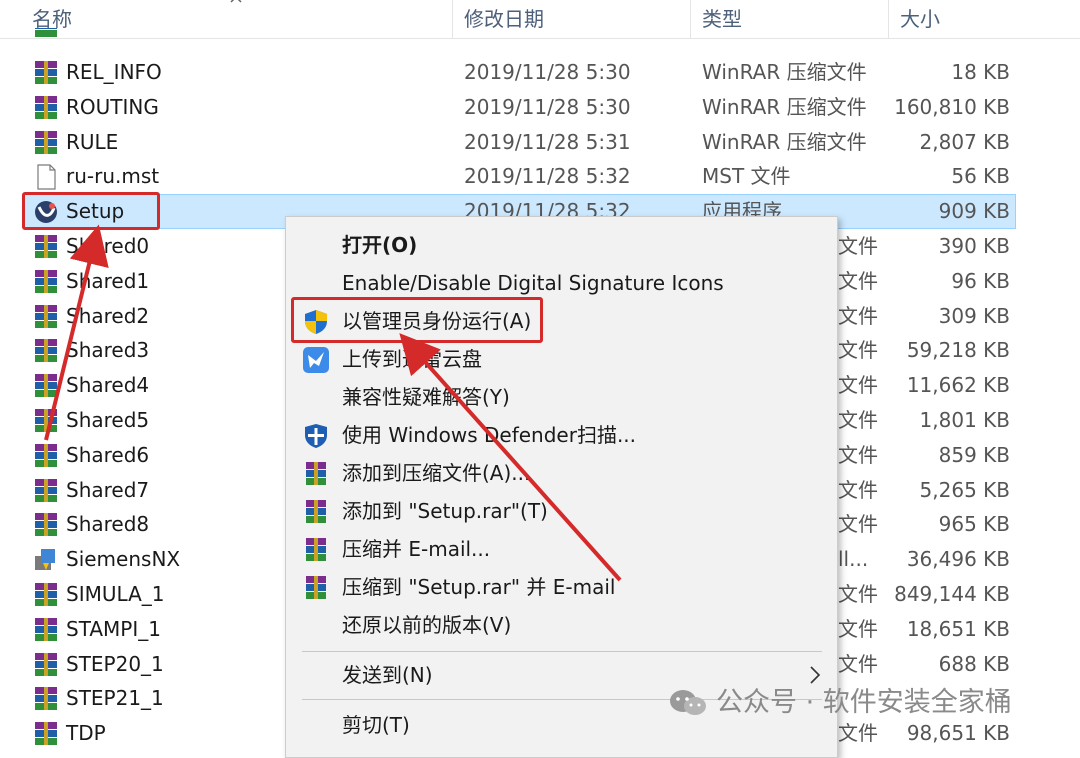 Image resolution: width=1080 pixels, height=758 pixels. Describe the element at coordinates (958, 350) in the screenshot. I see `file-size: 59,218 KB` at that location.